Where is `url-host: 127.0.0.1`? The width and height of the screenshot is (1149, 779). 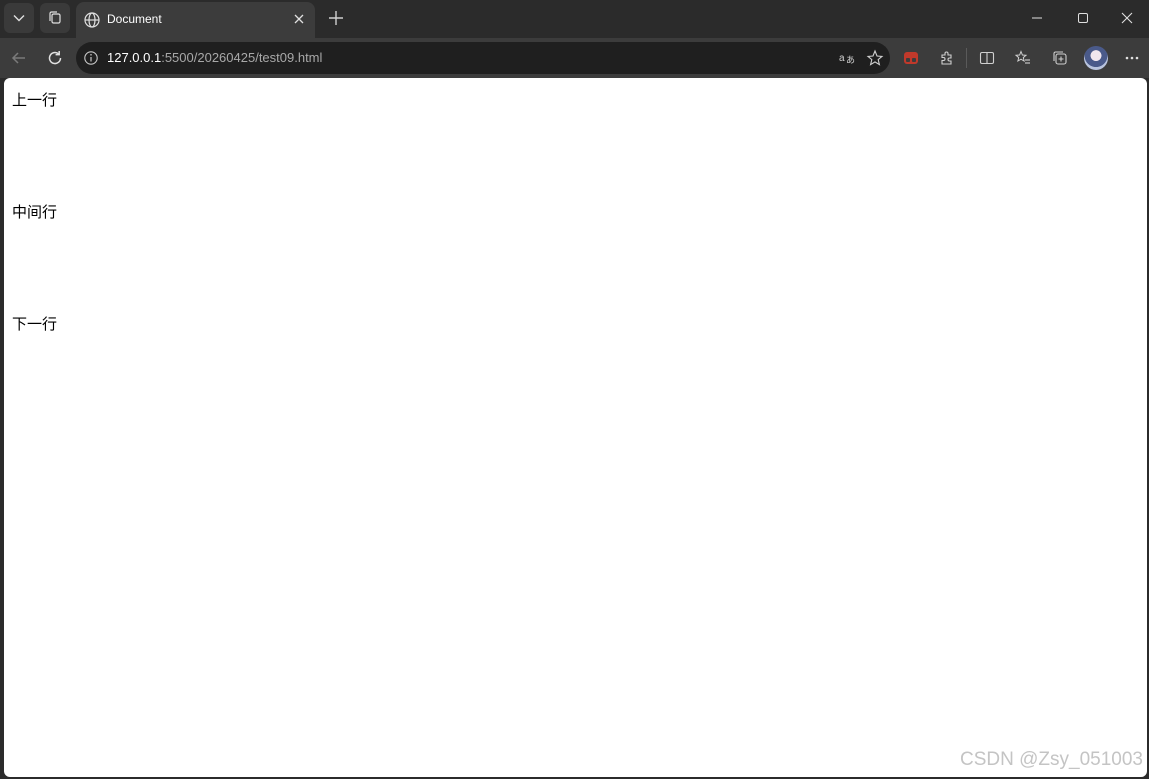
url-host: 127.0.0.1 is located at coordinates (134, 57).